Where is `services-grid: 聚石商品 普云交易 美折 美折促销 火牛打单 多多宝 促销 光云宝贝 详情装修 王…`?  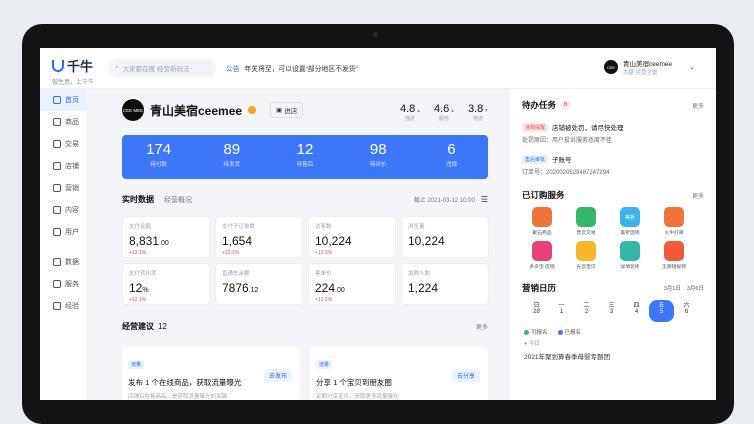
services-grid: 聚石商品 普云交易 美折 美折促销 火牛打单 多多宝 促销 光云宝贝 详情装修 王… is located at coordinates (619, 238).